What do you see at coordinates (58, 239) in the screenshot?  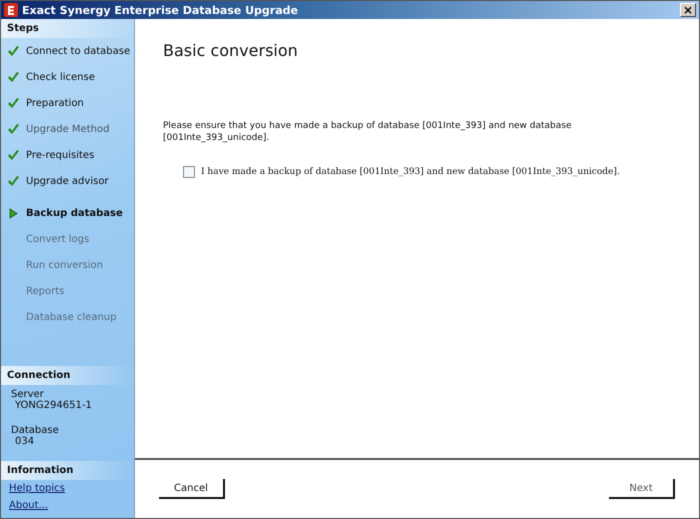 I see `step-label: Convert logs` at bounding box center [58, 239].